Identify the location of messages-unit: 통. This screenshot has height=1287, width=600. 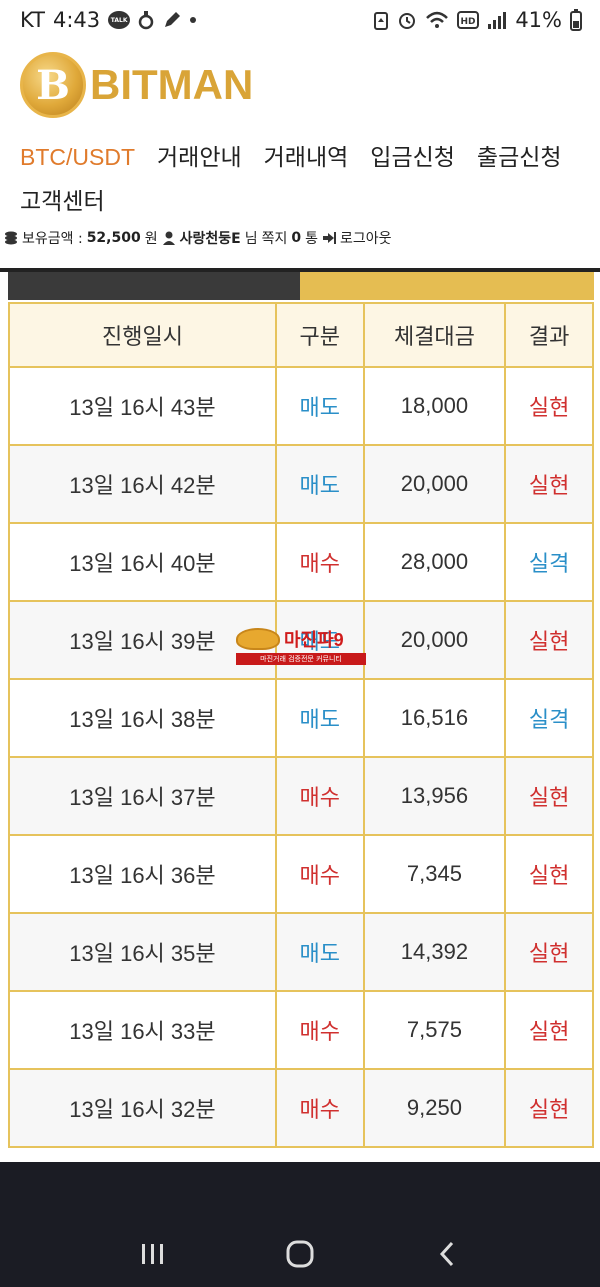
(311, 239).